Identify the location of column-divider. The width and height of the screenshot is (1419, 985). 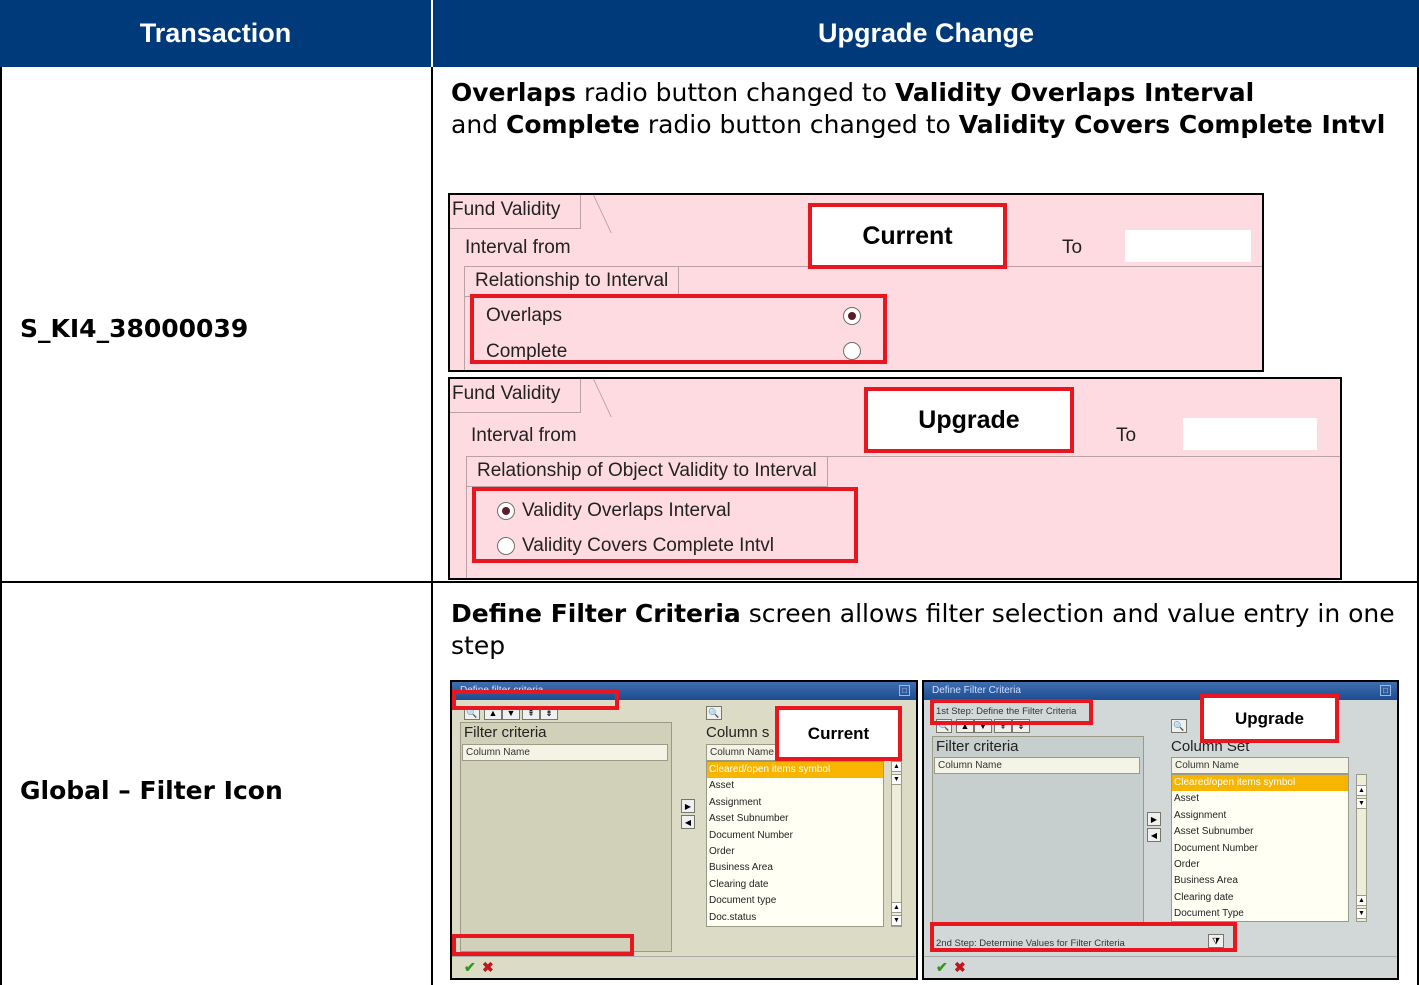
(432, 526).